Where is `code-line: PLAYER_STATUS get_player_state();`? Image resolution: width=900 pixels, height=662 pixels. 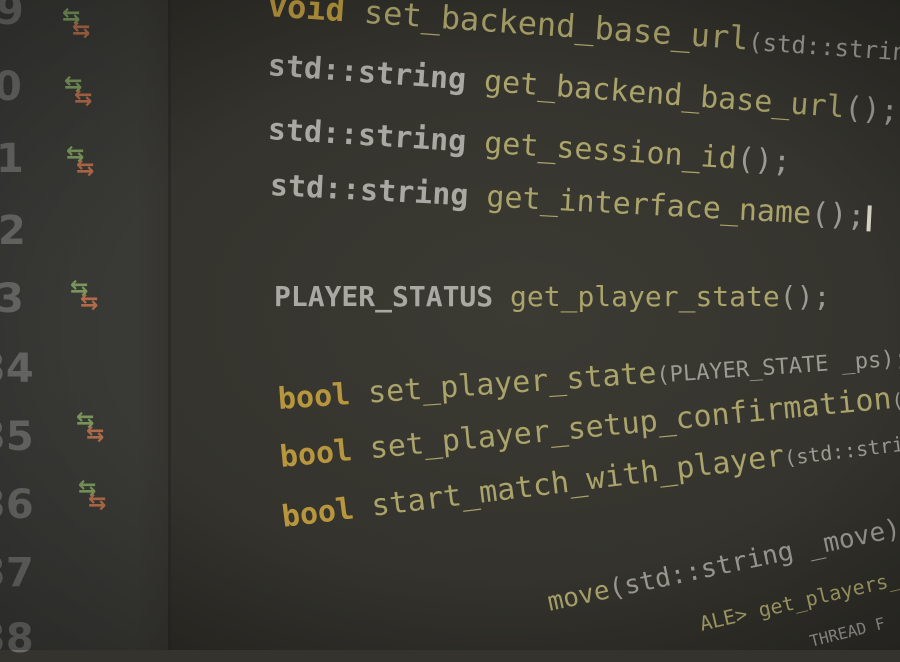
code-line: PLAYER_STATUS get_player_state(); is located at coordinates (552, 296).